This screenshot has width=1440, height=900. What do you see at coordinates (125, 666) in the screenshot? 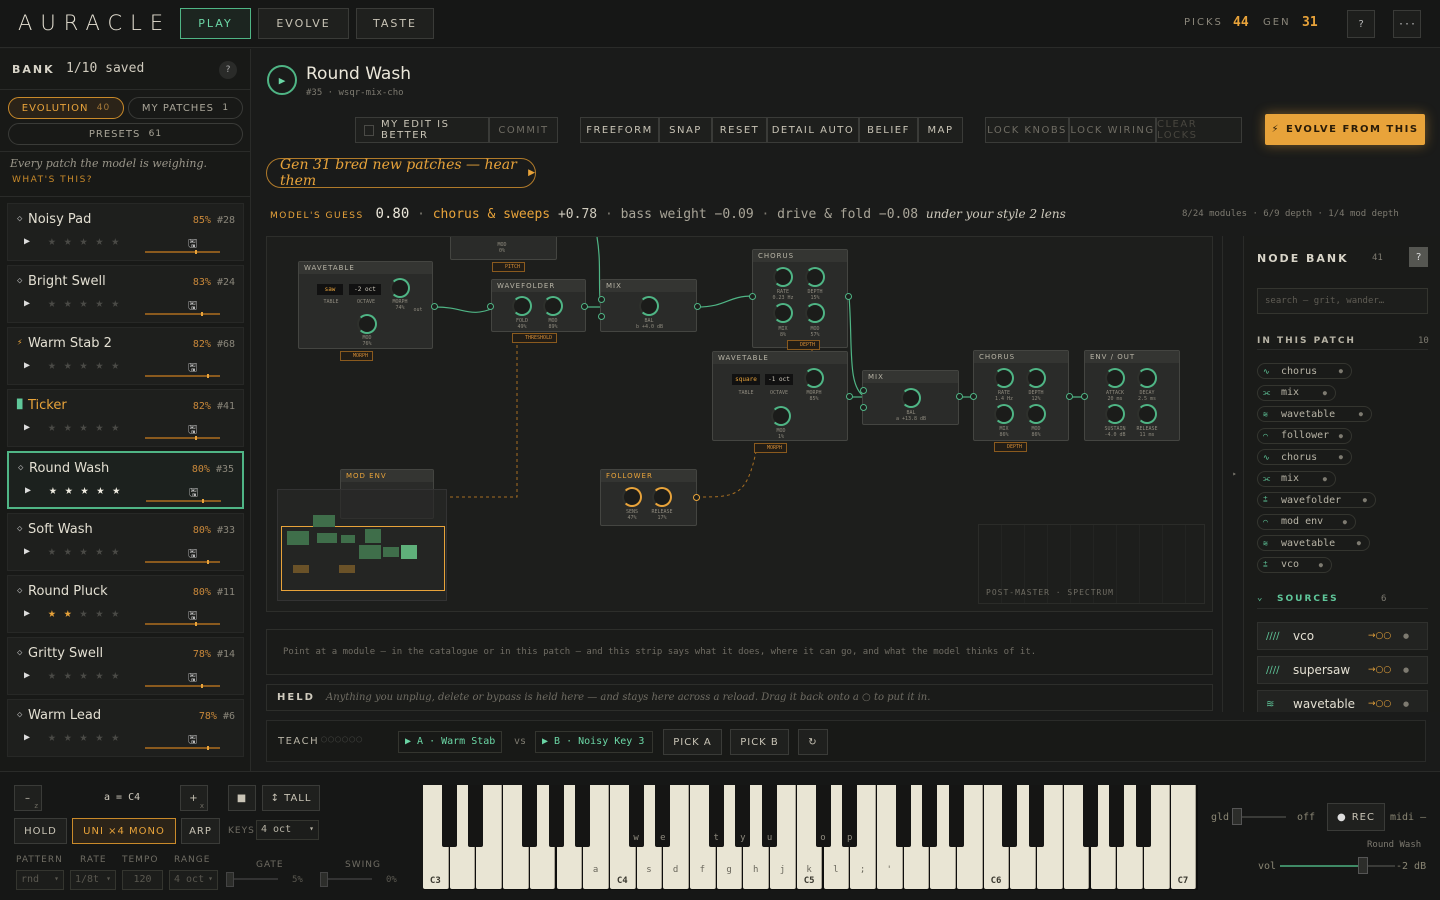
I see `patch-card: ◇ Gritty Swell 78% #14 ▶ ★★★★★ 🖫` at bounding box center [125, 666].